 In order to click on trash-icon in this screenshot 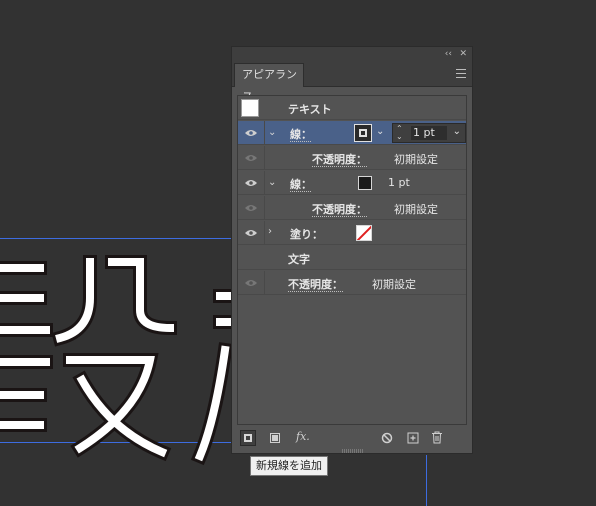, I will do `click(437, 437)`.